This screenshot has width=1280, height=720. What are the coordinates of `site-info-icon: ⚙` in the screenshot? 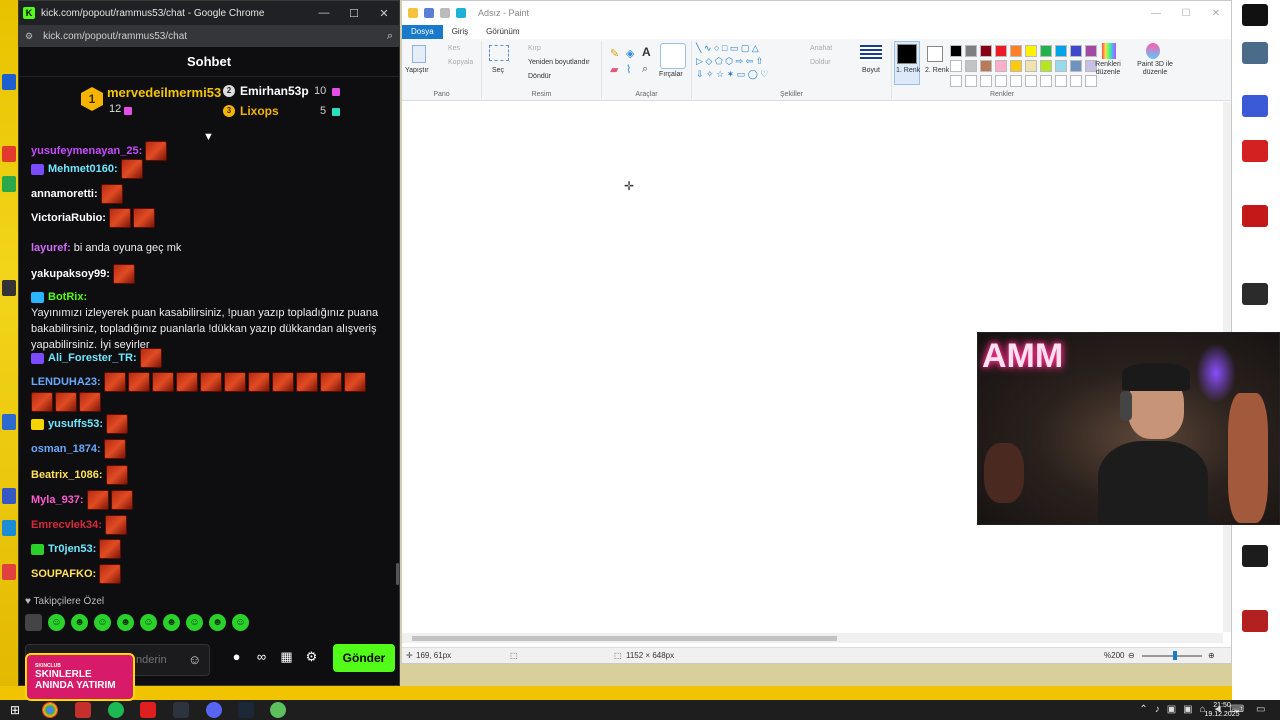 It's located at (29, 36).